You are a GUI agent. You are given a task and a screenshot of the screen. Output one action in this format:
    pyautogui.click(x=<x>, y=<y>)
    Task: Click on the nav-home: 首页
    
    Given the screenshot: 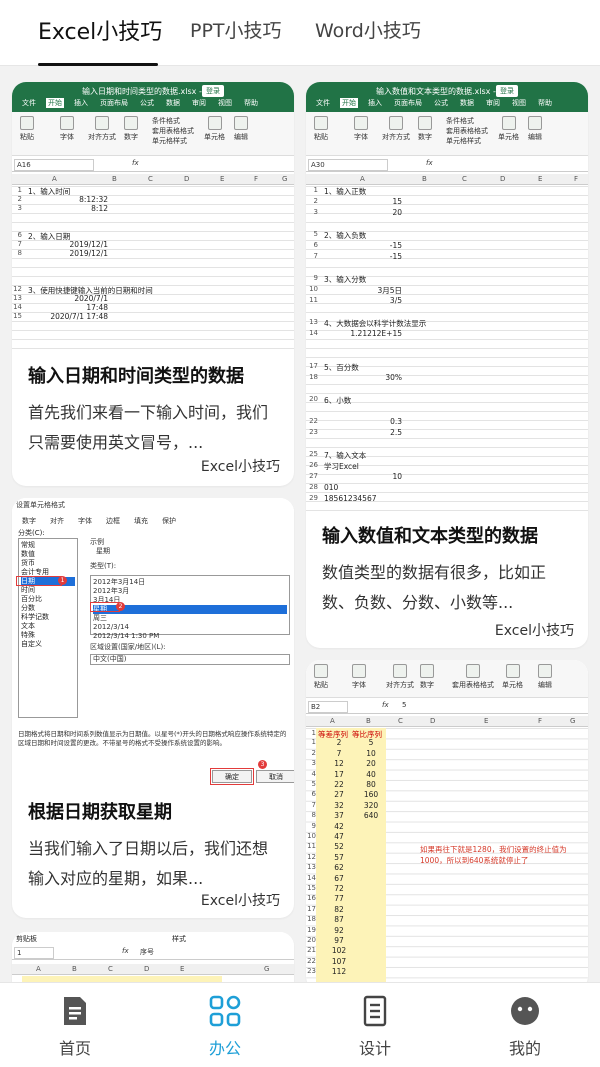 What is the action you would take?
    pyautogui.click(x=75, y=1026)
    